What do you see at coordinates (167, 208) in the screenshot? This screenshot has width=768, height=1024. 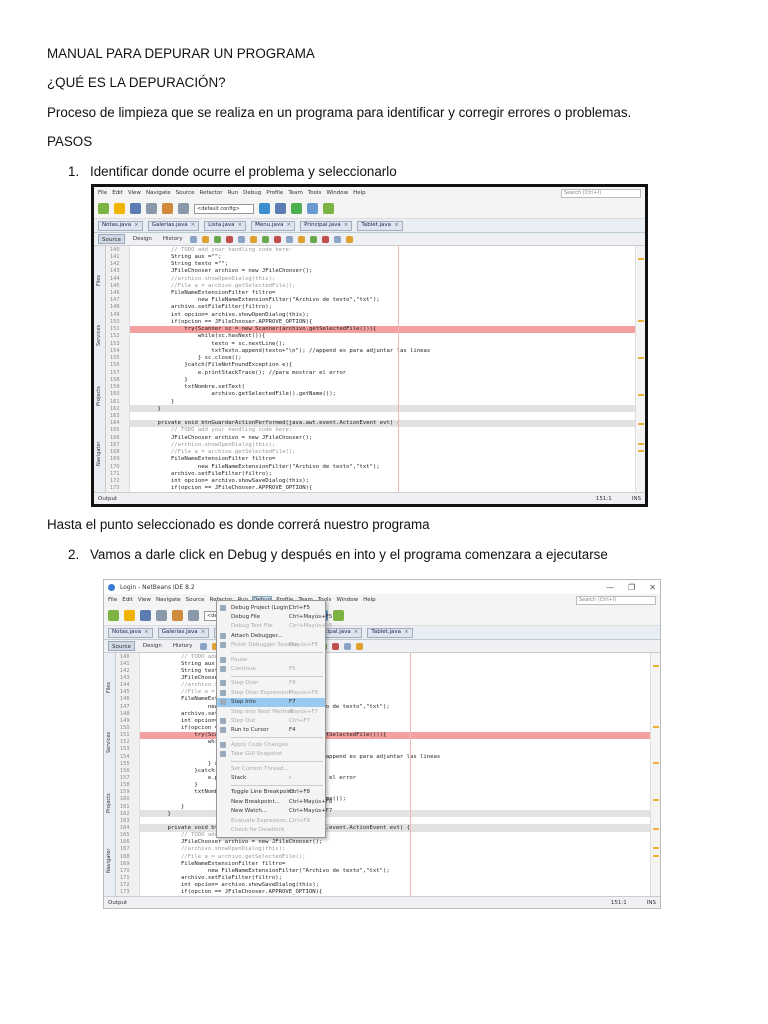 I see `undo-icon` at bounding box center [167, 208].